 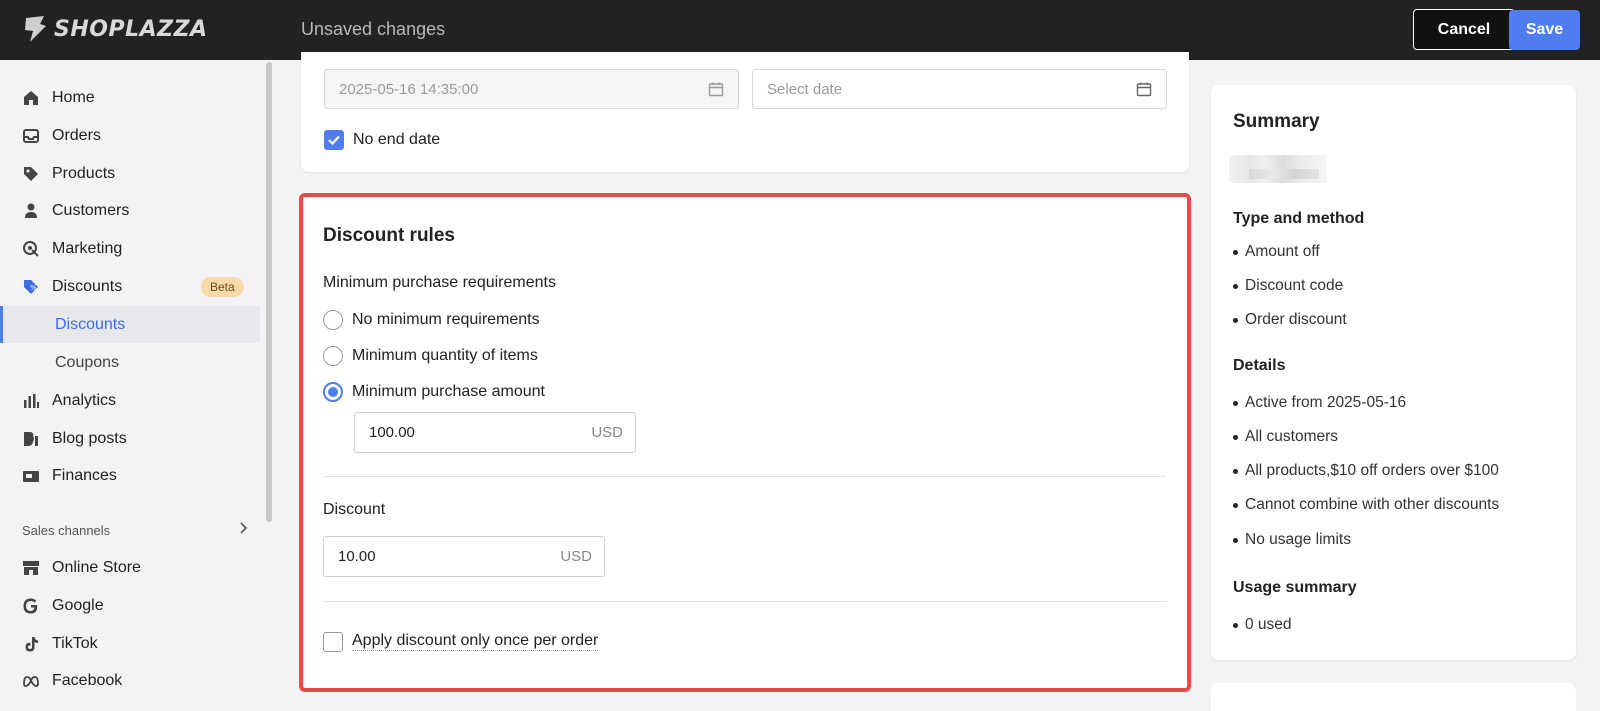 I want to click on unsaved-status: Unsaved changes, so click(x=373, y=29).